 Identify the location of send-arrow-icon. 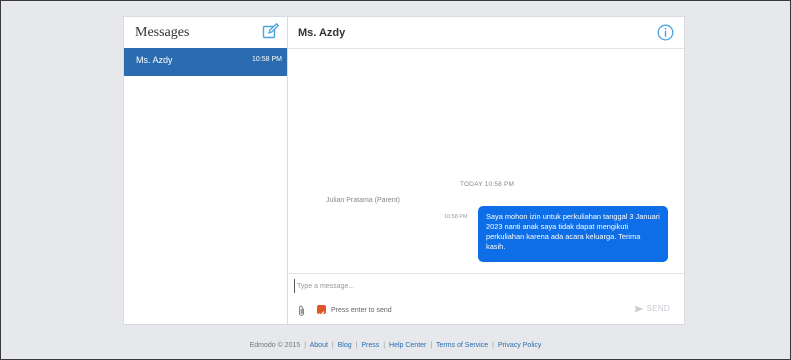
(639, 309).